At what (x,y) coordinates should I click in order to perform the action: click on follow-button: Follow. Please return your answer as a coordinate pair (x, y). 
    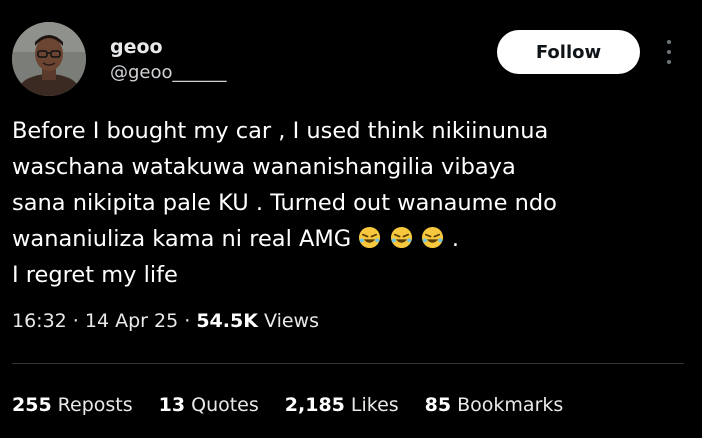
    Looking at the image, I should click on (568, 52).